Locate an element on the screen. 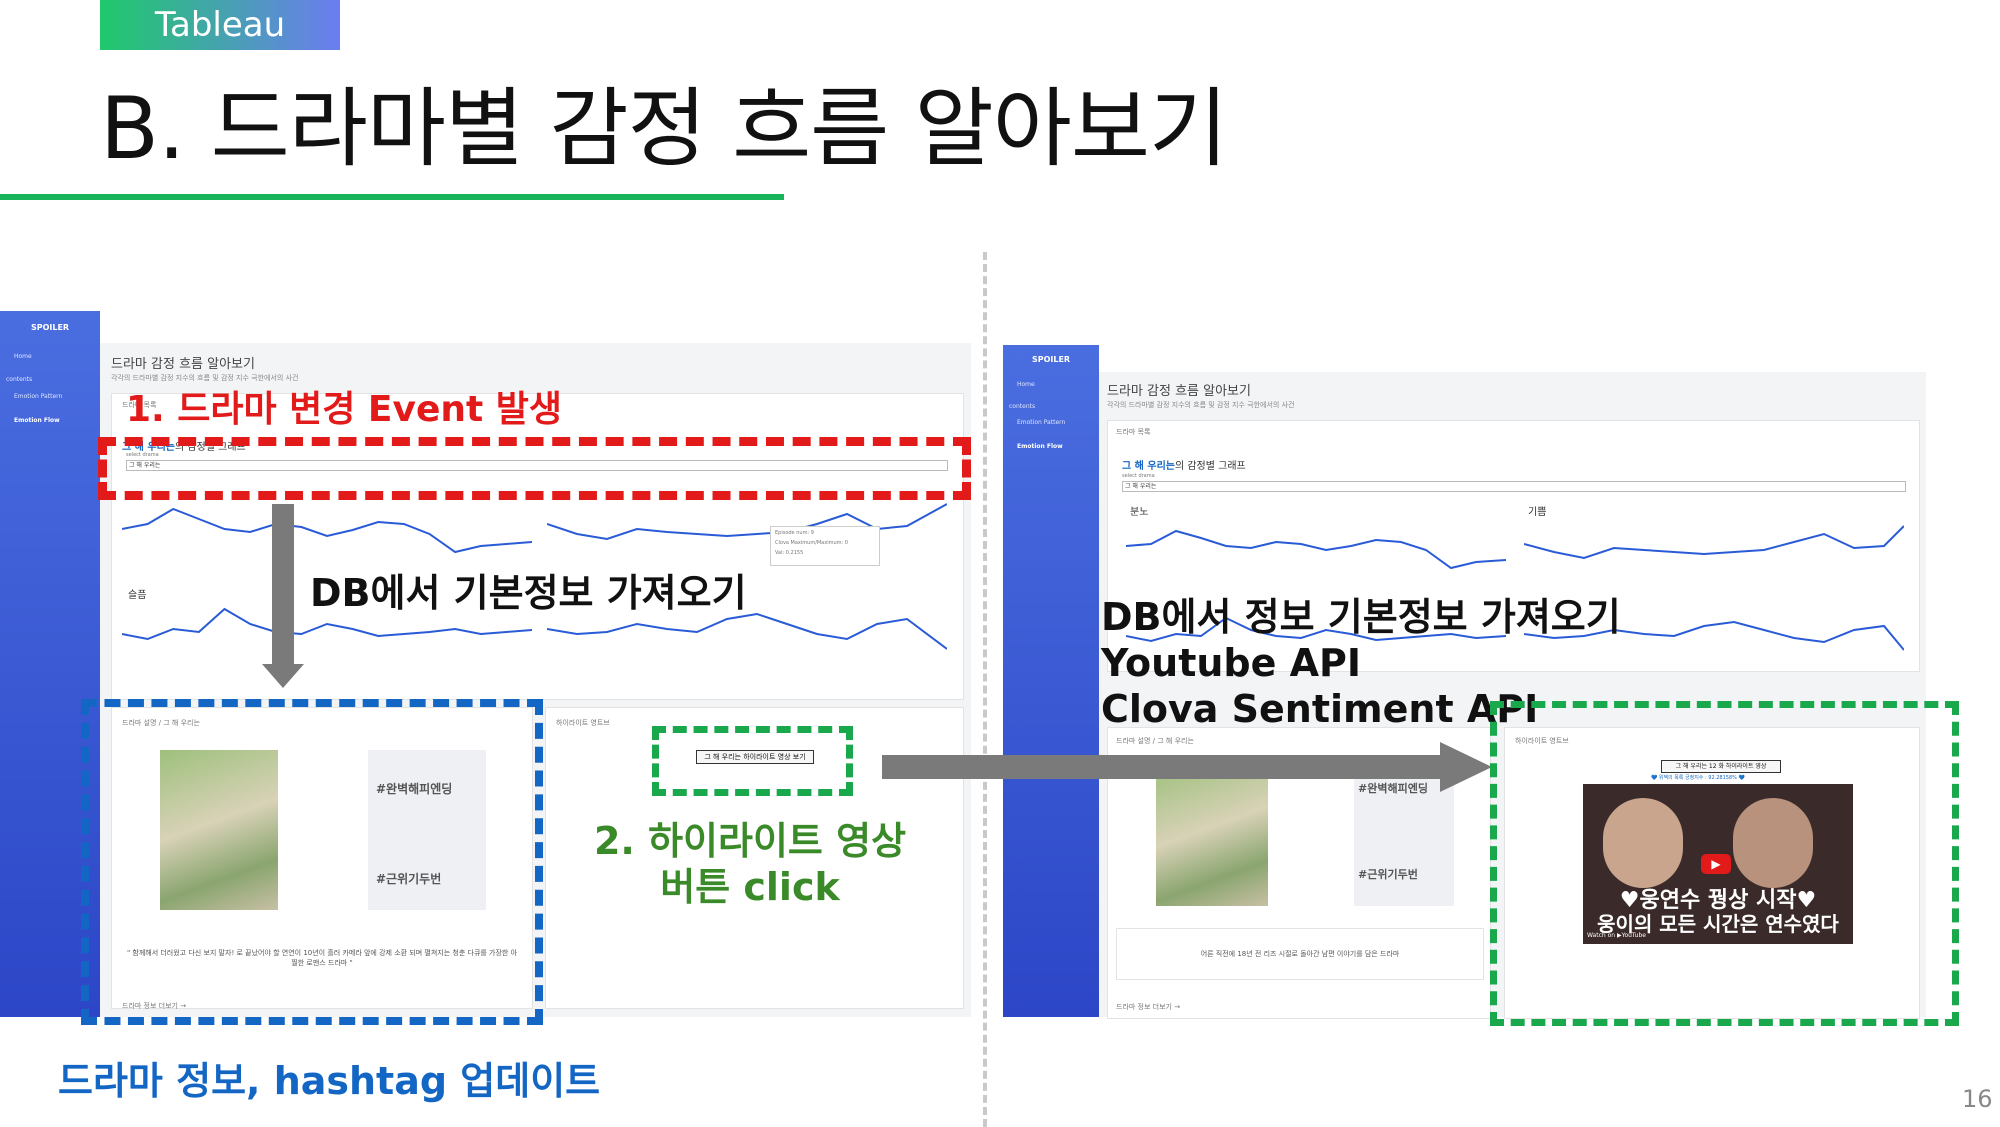 This screenshot has height=1127, width=2000. select-highlight-box is located at coordinates (534, 468).